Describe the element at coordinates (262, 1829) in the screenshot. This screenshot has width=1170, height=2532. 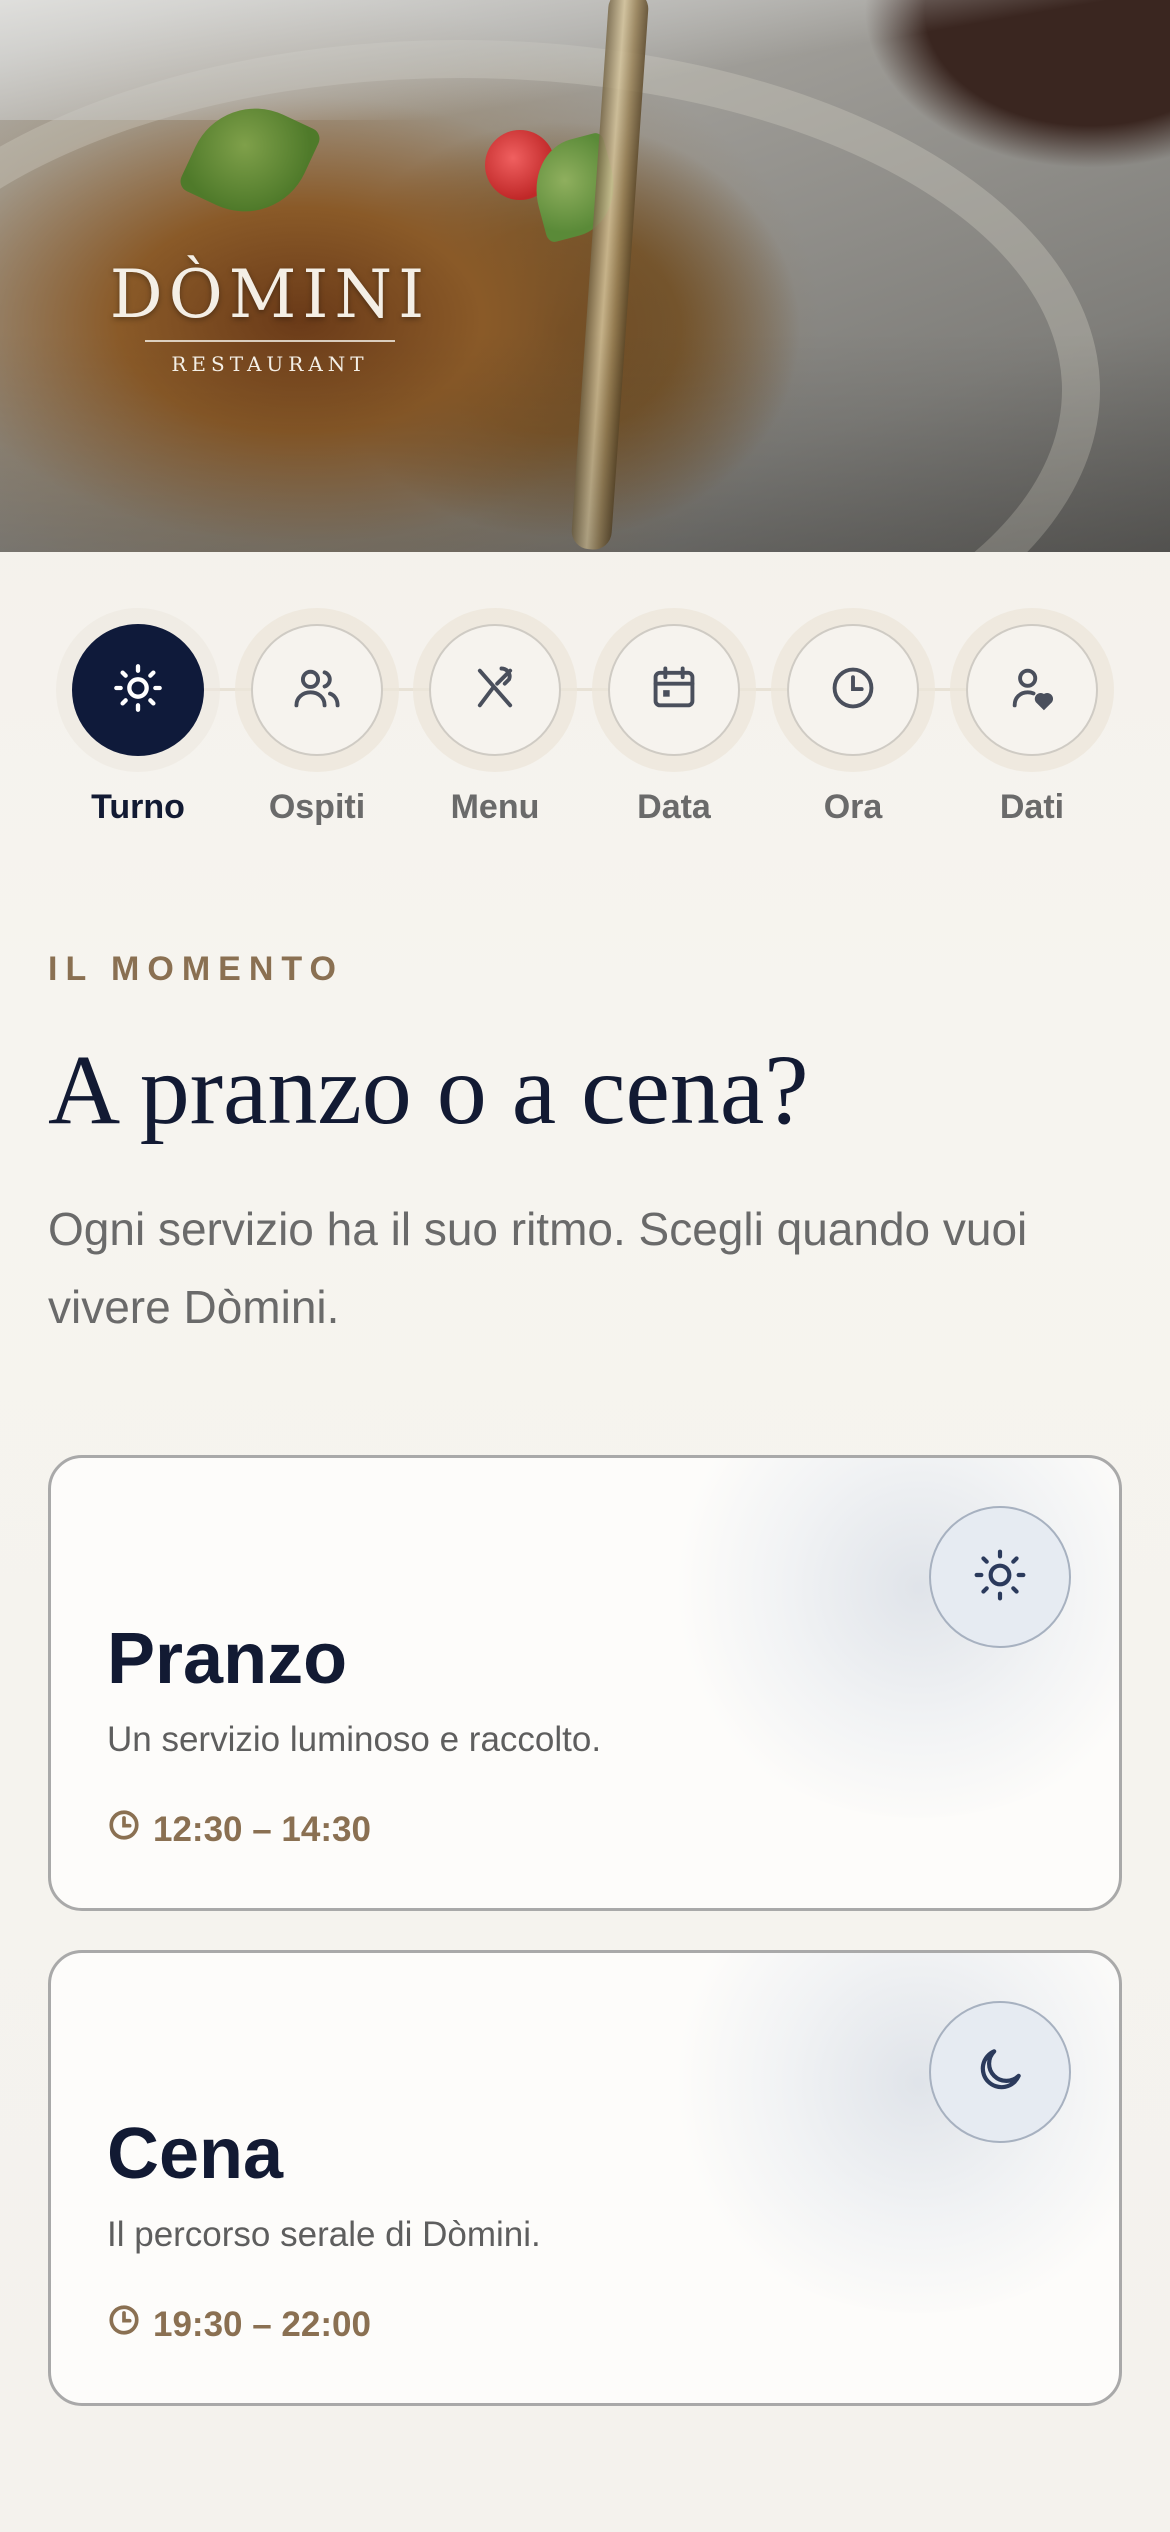
I see `option-time-text: 12:30 – 14:30` at that location.